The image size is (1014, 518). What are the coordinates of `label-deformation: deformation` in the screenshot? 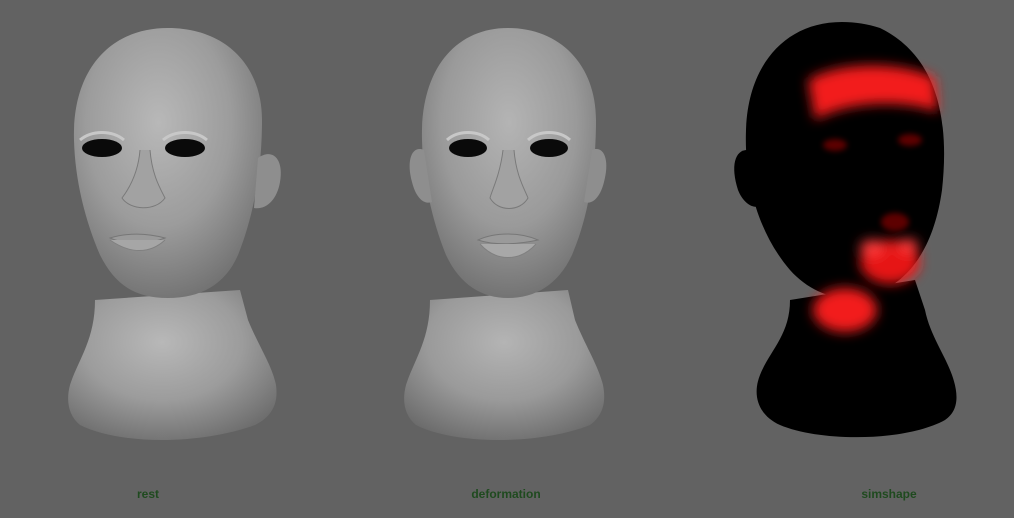 It's located at (506, 494).